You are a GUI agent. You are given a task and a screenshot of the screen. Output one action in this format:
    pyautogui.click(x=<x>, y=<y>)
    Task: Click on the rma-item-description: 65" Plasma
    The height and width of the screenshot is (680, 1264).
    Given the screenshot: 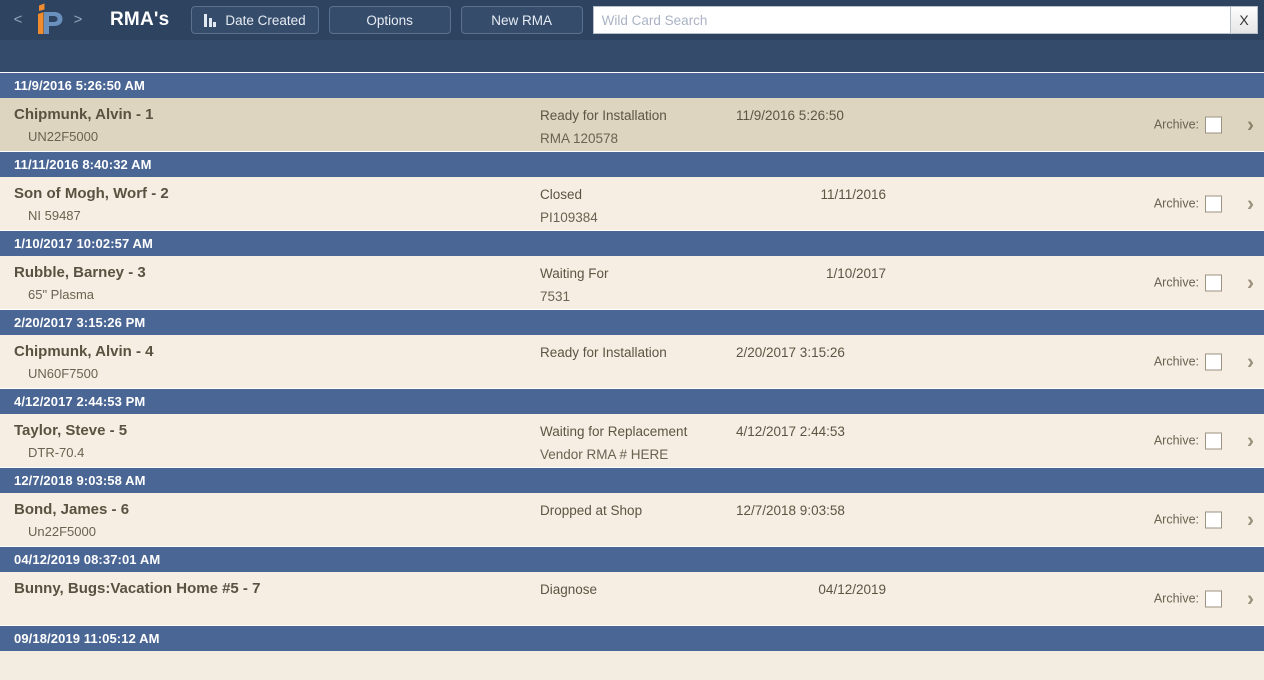 What is the action you would take?
    pyautogui.click(x=61, y=294)
    